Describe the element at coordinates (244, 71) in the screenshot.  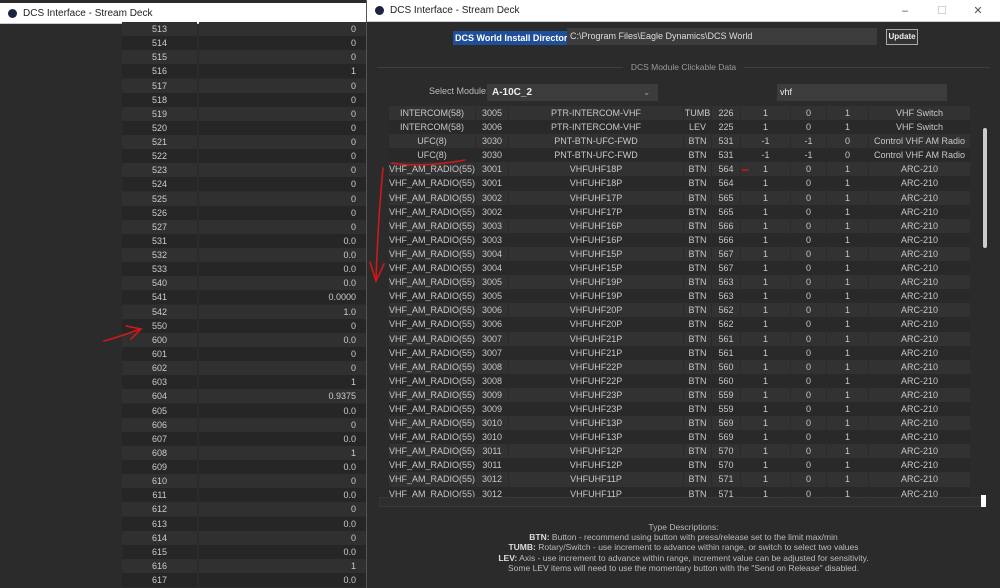
I see `value-row: 516 1` at that location.